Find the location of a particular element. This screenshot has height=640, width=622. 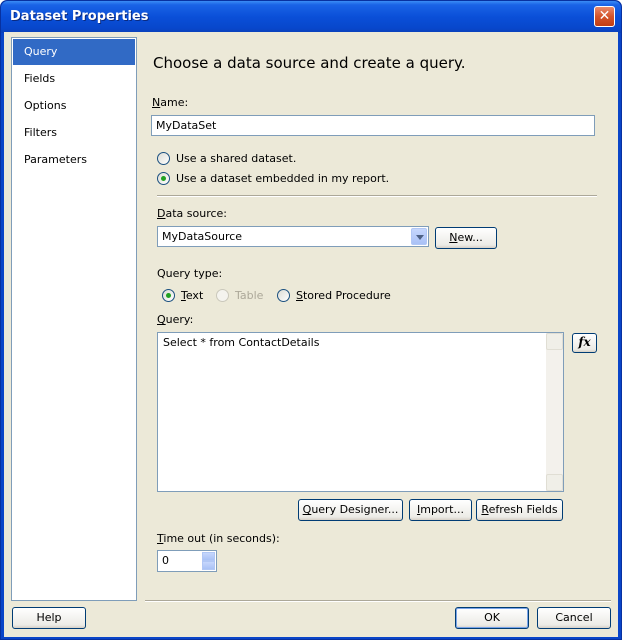

data-source-value: MyDataSource is located at coordinates (202, 236).